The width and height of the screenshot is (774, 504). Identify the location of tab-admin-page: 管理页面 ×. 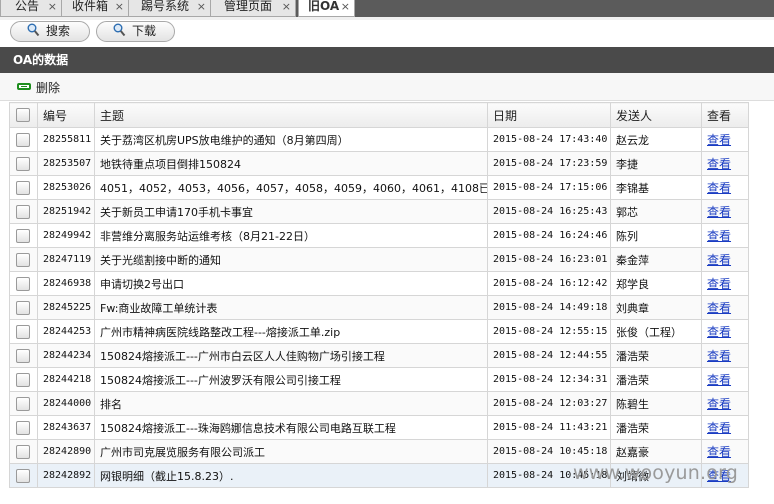
(253, 8).